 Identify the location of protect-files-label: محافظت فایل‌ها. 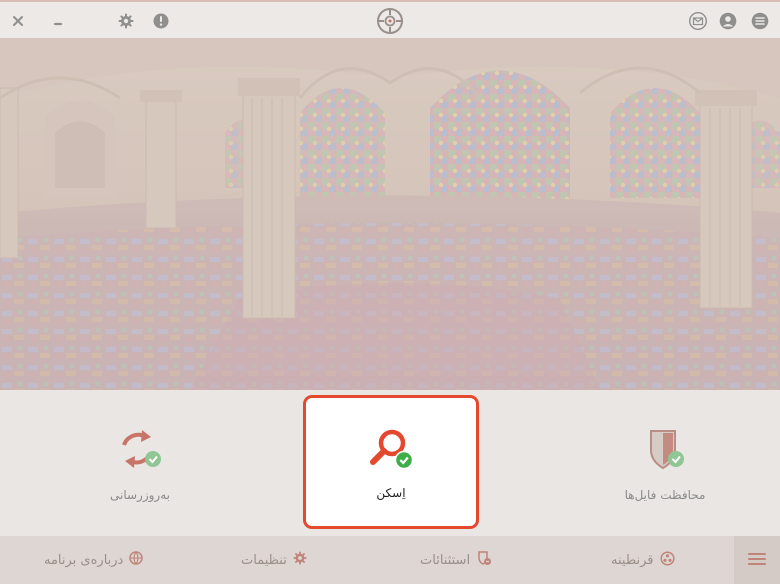
(665, 495).